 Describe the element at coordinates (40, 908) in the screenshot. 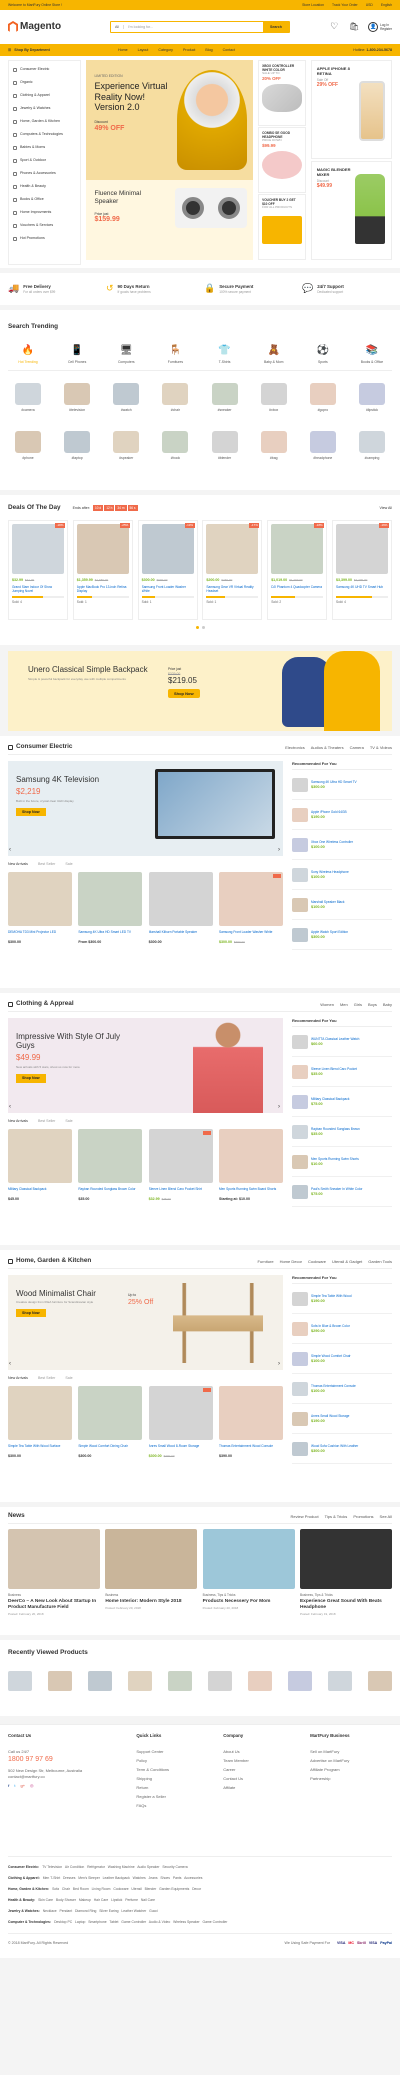

I see `product-card: DEMOHA TD3 Mini Projector LED $300.00` at that location.